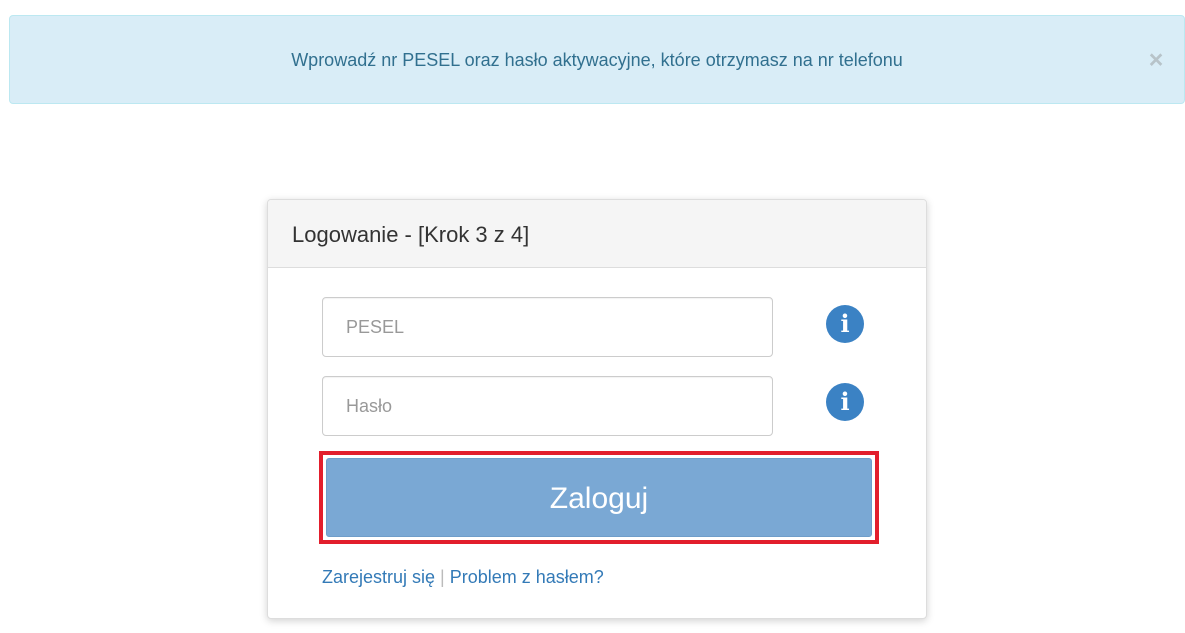 This screenshot has width=1185, height=633. I want to click on password-problem-link: Problem z hasłem?, so click(527, 577).